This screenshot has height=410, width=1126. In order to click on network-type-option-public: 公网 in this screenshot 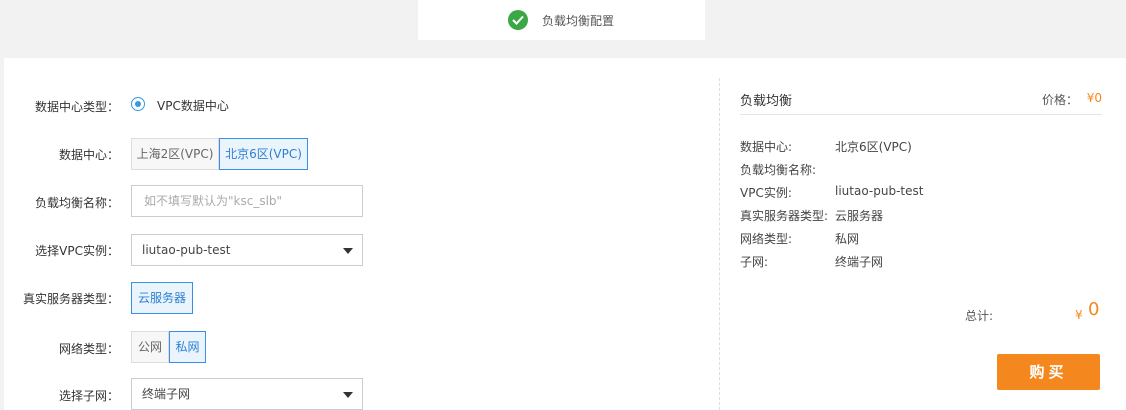, I will do `click(150, 347)`.